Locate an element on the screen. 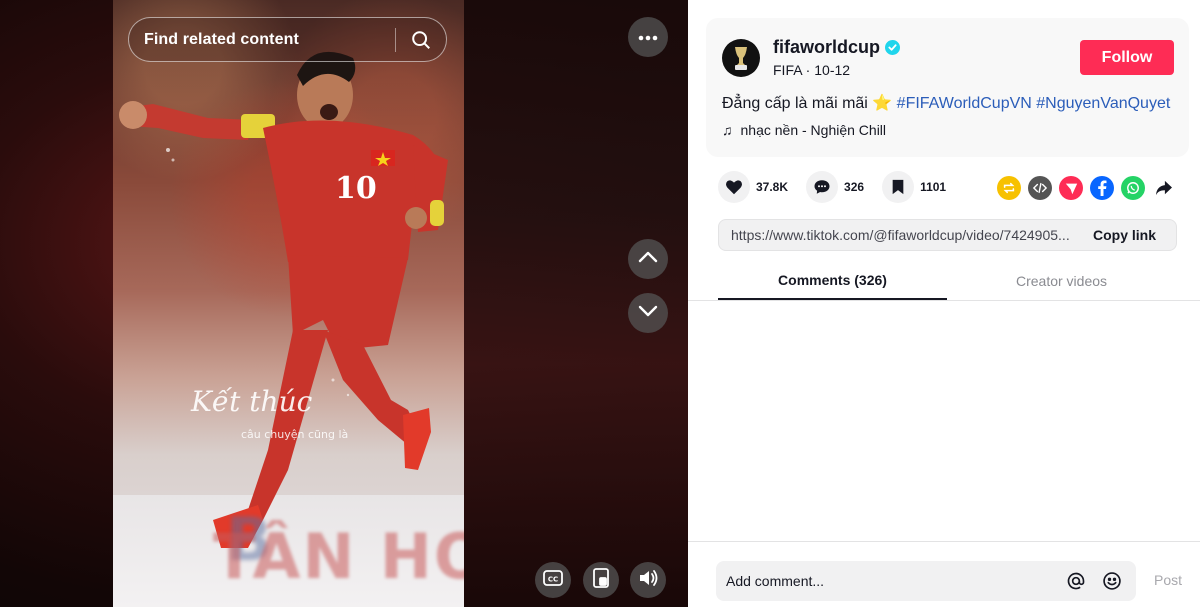  share-arrow-icon is located at coordinates (1164, 188).